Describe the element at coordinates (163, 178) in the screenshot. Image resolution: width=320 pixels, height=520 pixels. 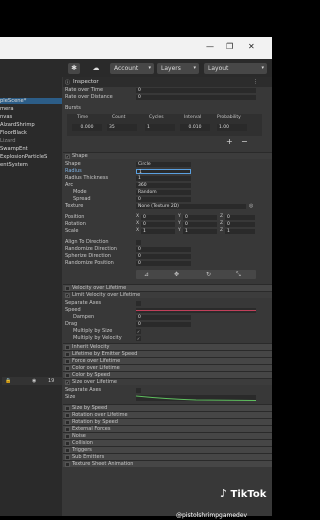
I see `radius-thickness-field: 1` at that location.